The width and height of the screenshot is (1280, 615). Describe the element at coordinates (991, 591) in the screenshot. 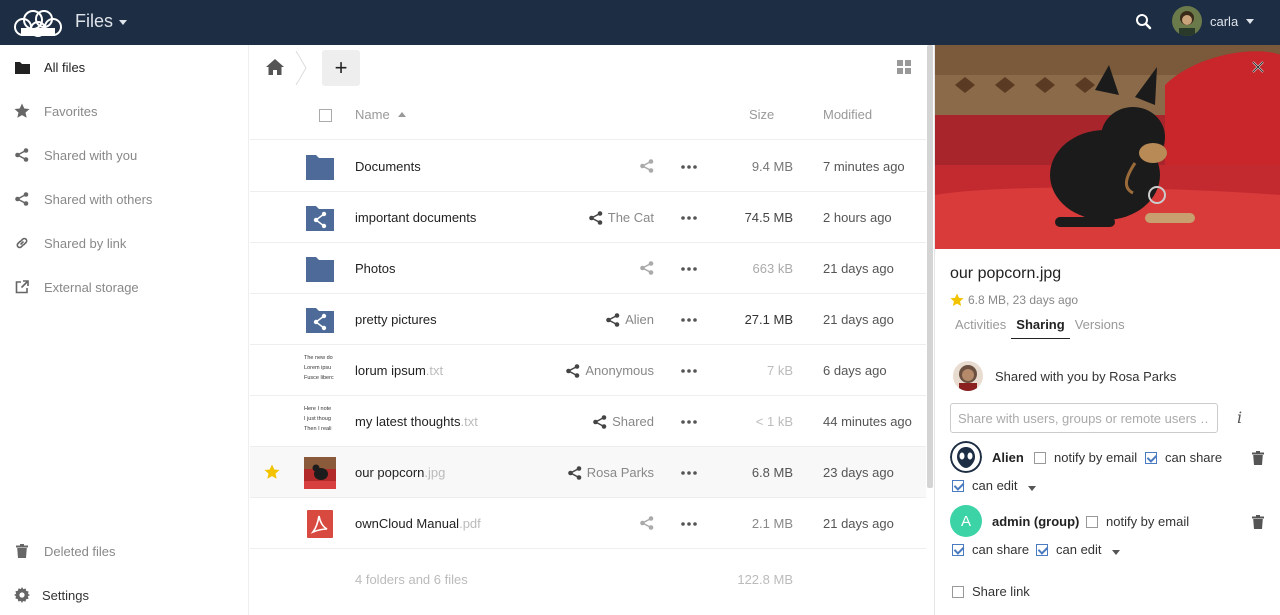

I see `share-link-checkbox: Share link` at that location.